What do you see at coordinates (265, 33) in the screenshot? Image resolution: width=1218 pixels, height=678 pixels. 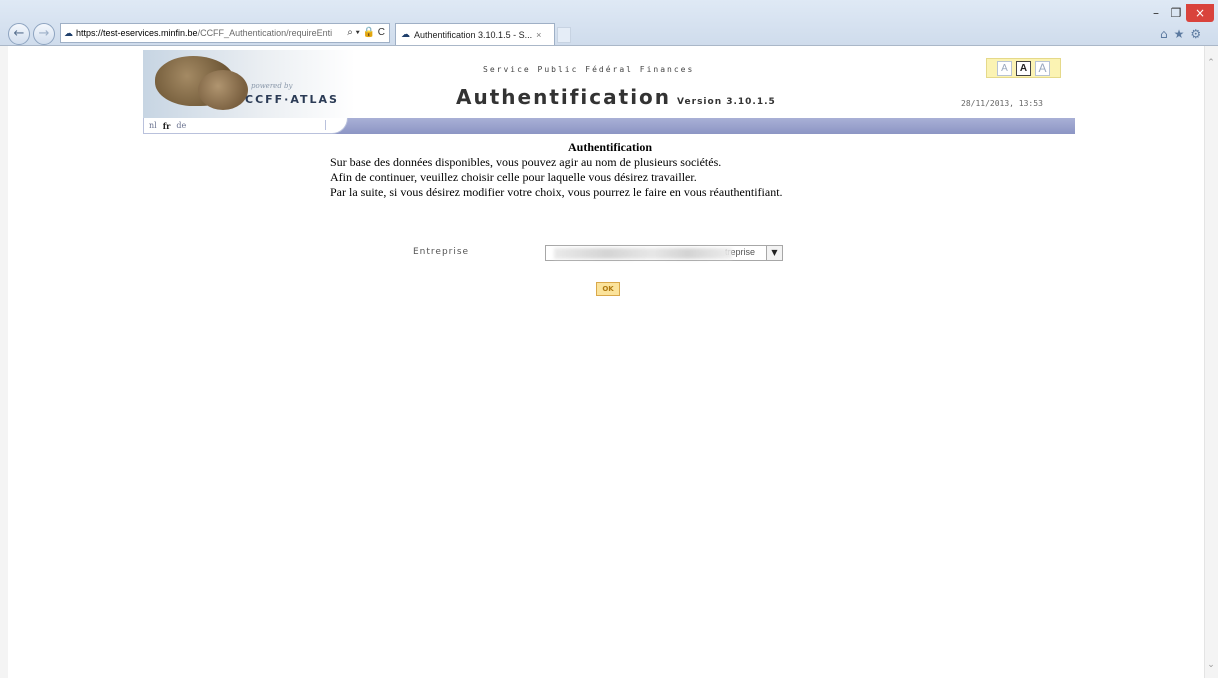 I see `url-path: /CCFF_Authentication/requireEnti` at bounding box center [265, 33].